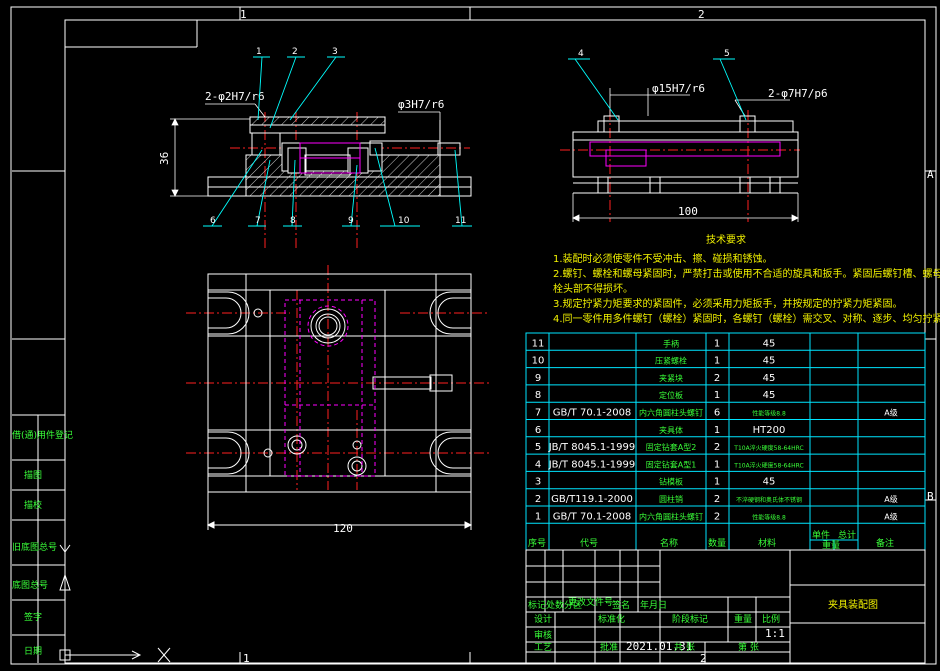 This screenshot has height=671, width=940. What do you see at coordinates (343, 528) in the screenshot?
I see `top-width-dim: 120` at bounding box center [343, 528].